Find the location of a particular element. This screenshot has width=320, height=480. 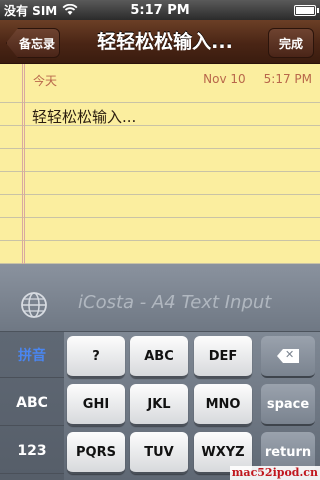

navigation-bar: 备忘录 轻轻松松输入... 完成 is located at coordinates (160, 42).